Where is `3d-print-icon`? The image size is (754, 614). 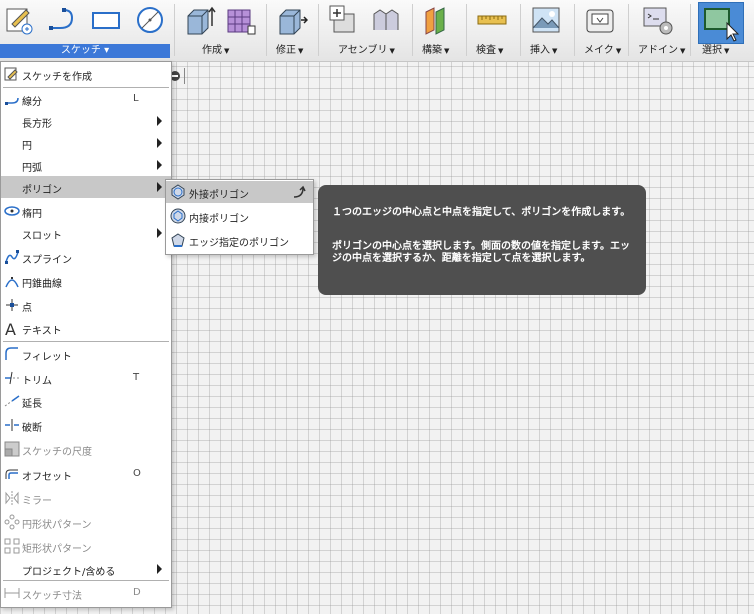 3d-print-icon is located at coordinates (600, 20).